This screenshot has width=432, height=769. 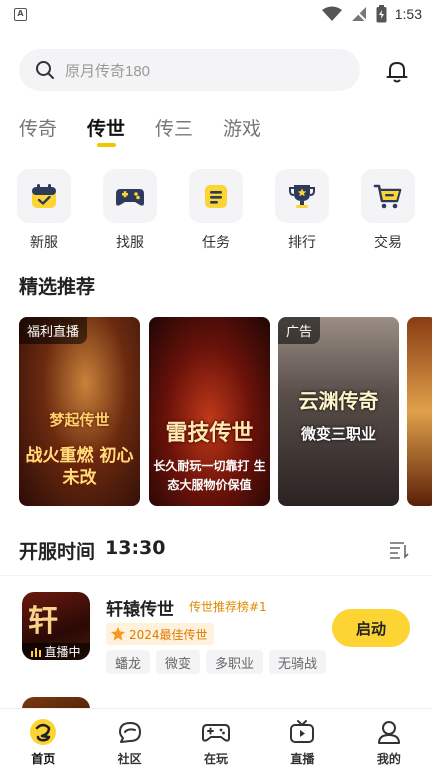 I want to click on banner-tag: 广告, so click(x=299, y=330).